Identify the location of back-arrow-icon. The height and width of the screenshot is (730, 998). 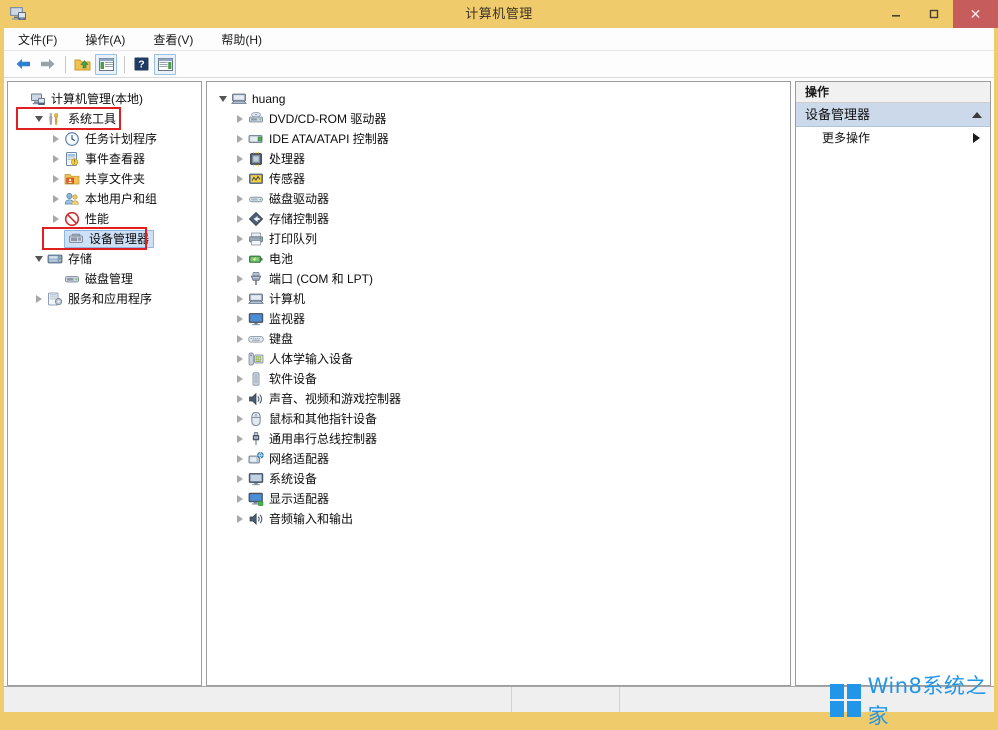
(23, 64).